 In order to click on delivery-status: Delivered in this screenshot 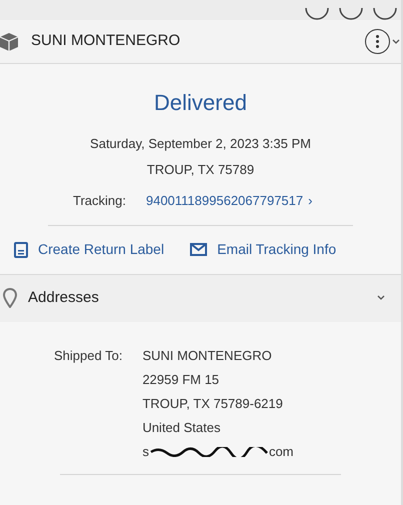, I will do `click(200, 103)`.